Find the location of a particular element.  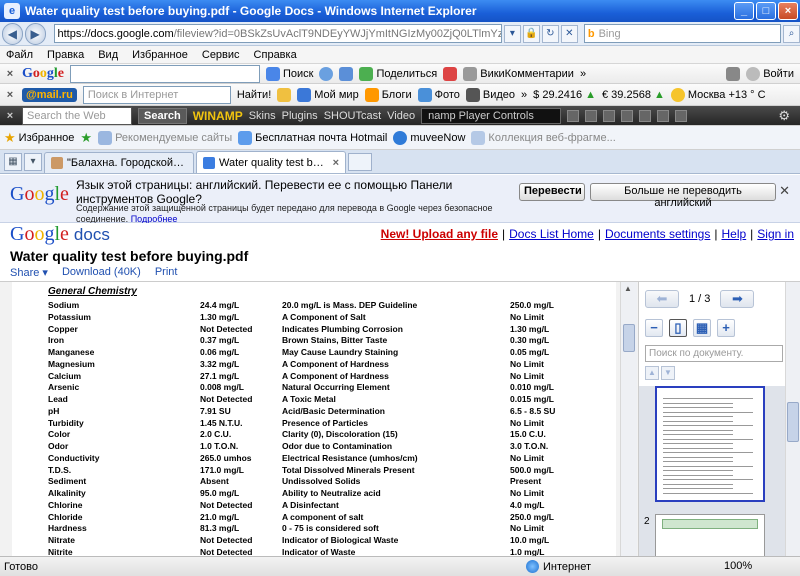

help-link: Help is located at coordinates (733, 234).